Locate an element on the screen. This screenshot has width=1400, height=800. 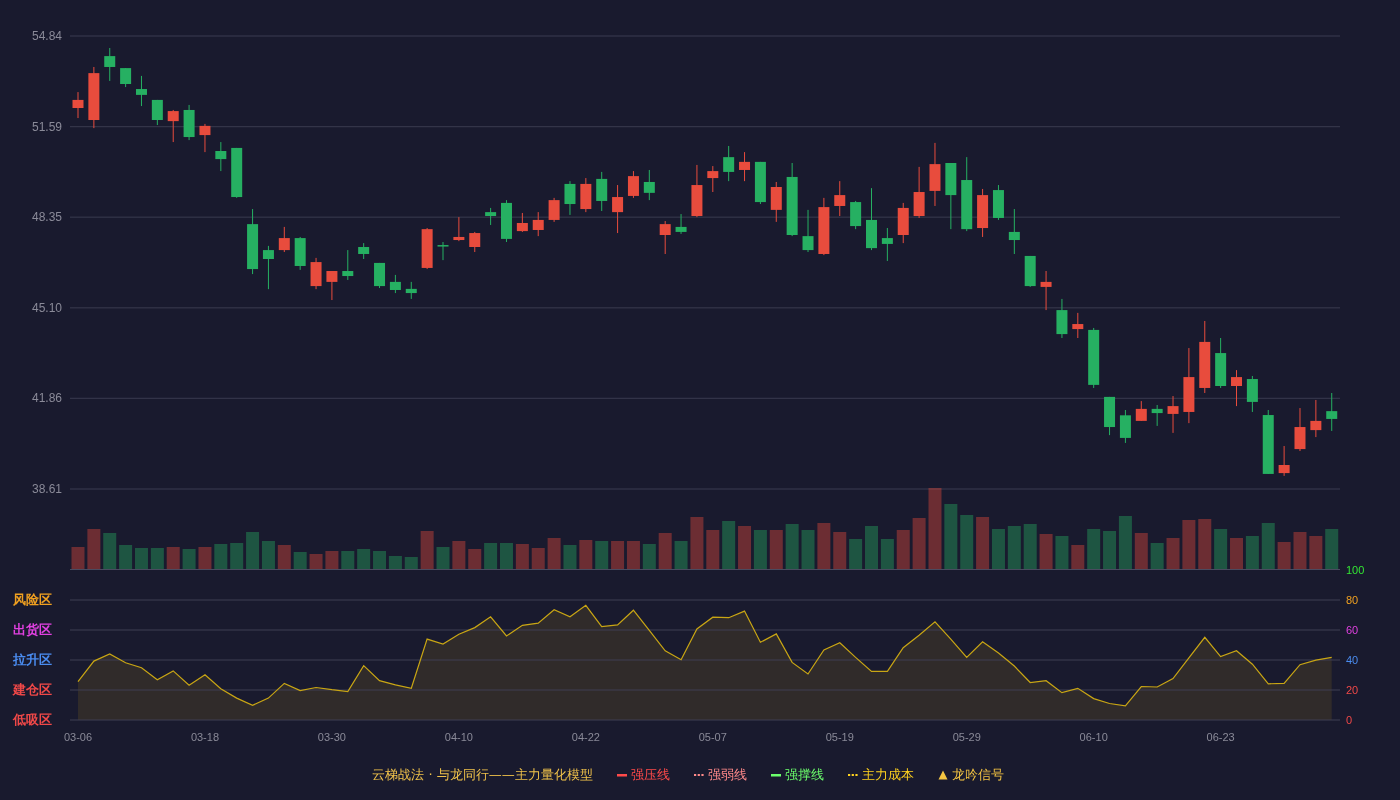
x-axis-label: 05-29 is located at coordinates (966, 737).